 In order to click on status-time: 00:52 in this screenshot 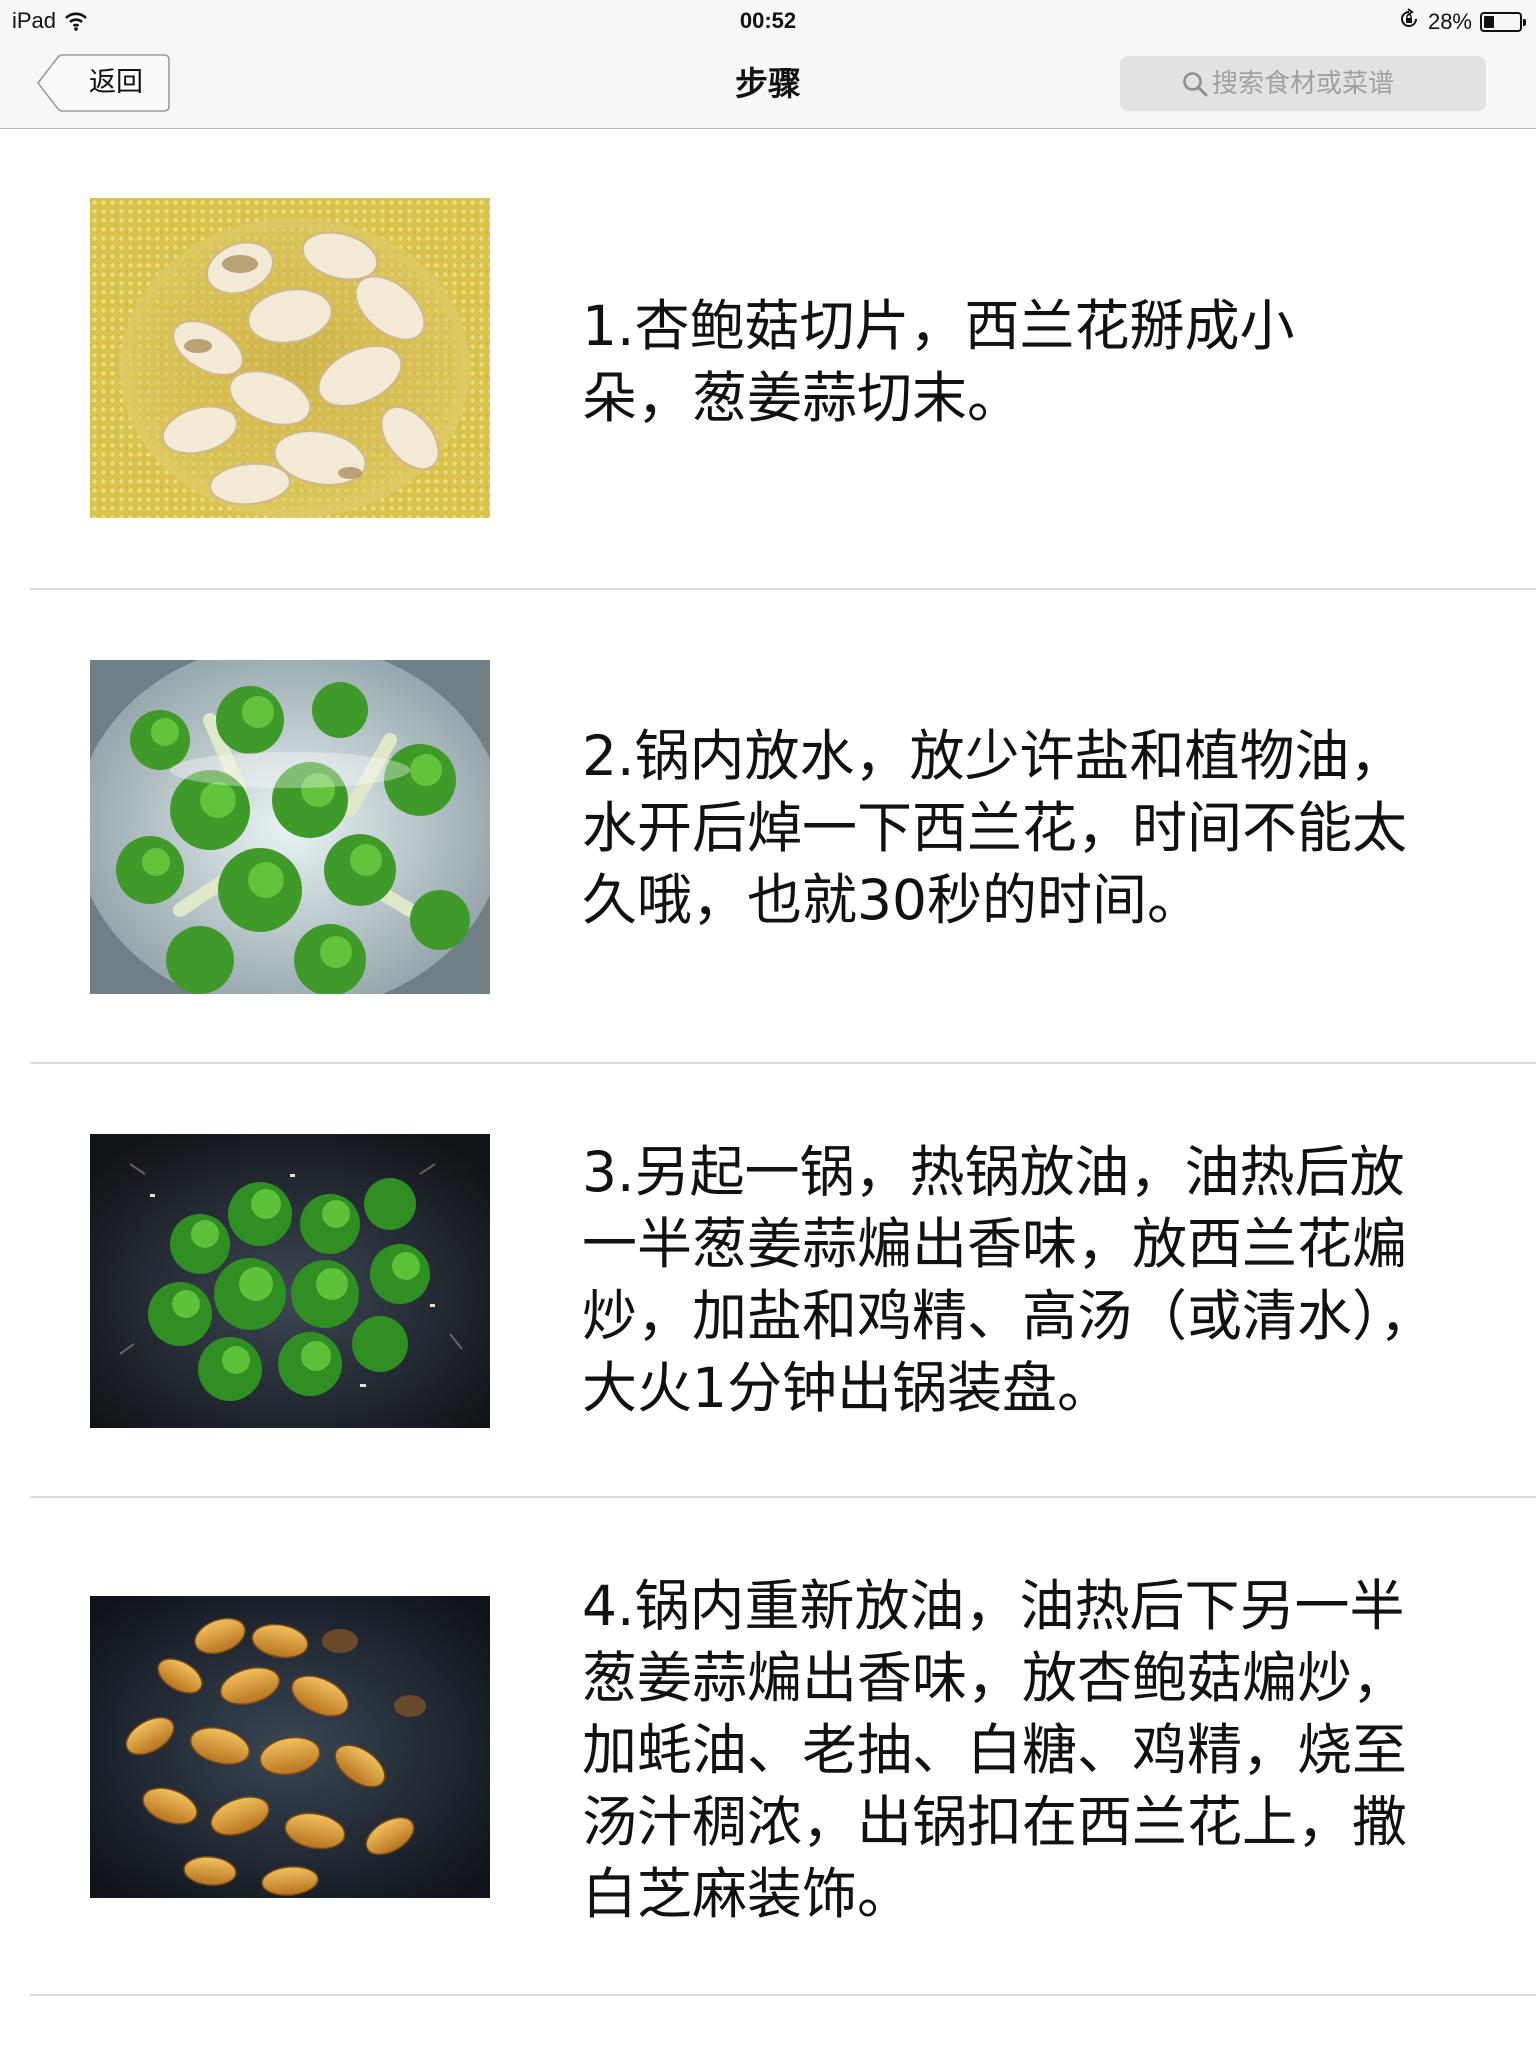, I will do `click(768, 20)`.